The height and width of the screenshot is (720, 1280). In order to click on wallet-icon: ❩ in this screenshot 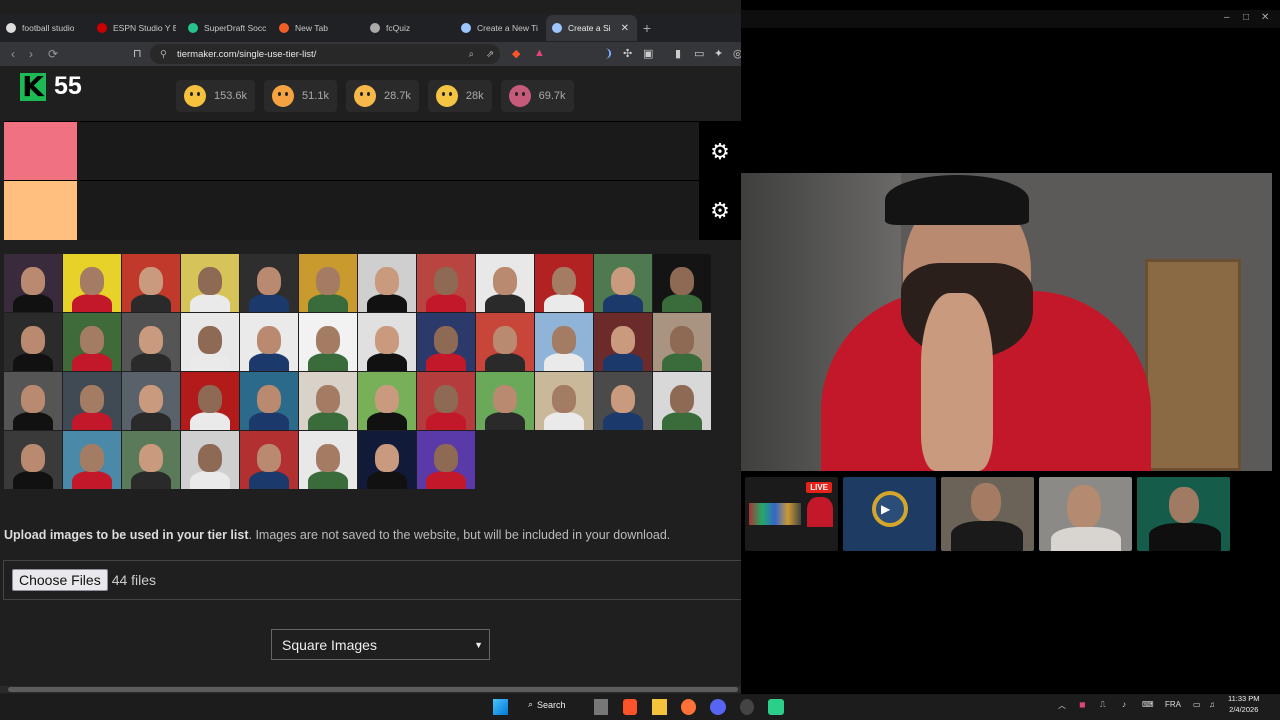, I will do `click(608, 53)`.